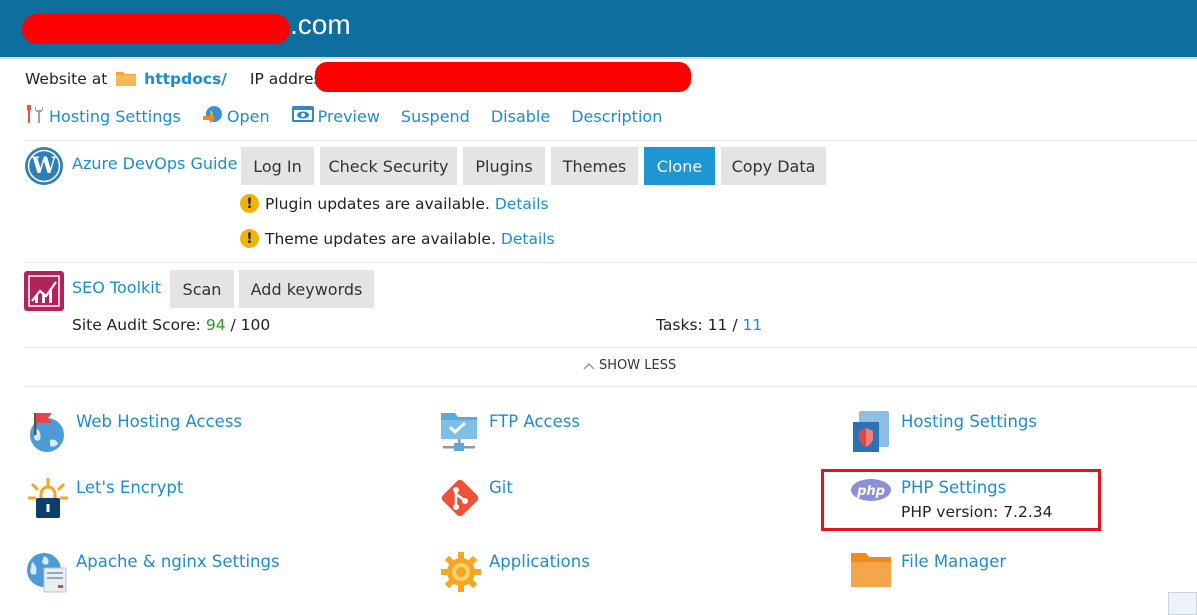  I want to click on audit-score-label: Site Audit Score:, so click(136, 325).